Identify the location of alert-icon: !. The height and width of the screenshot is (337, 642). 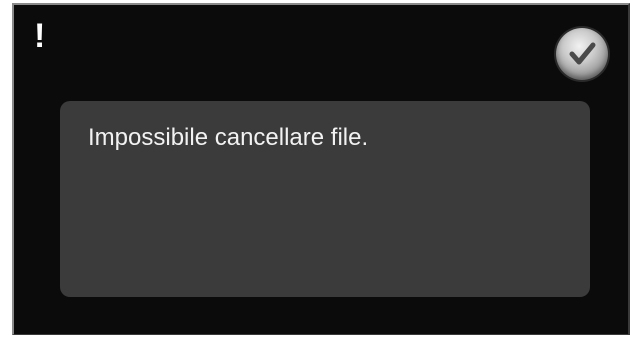
(40, 36).